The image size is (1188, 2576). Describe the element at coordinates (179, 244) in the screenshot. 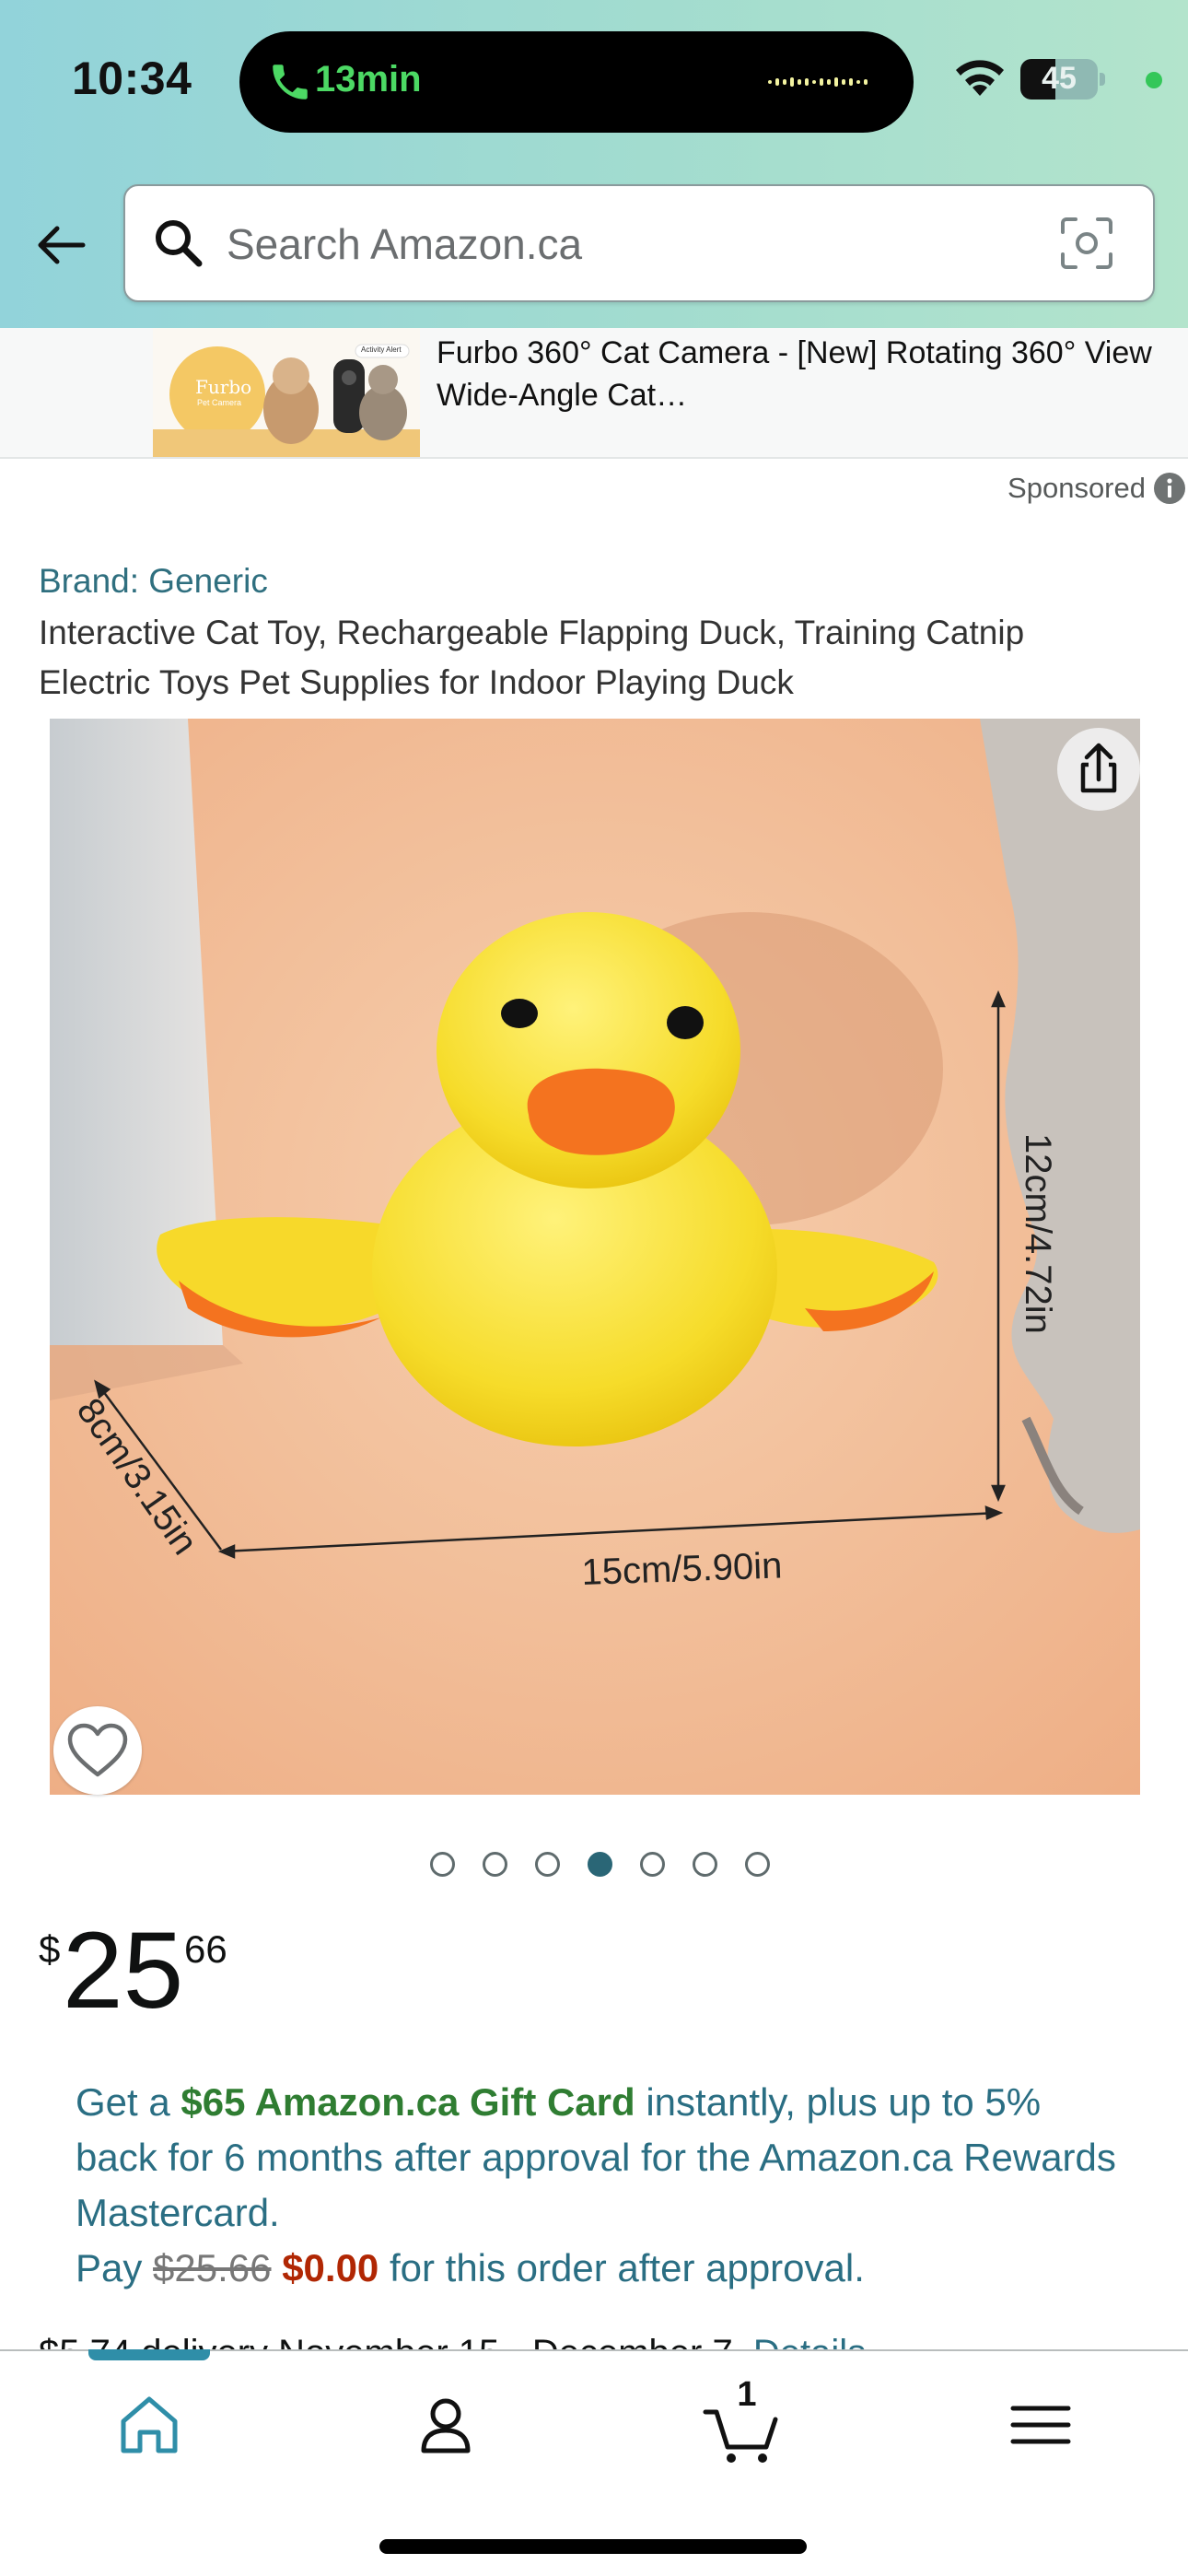

I see `search-icon` at that location.